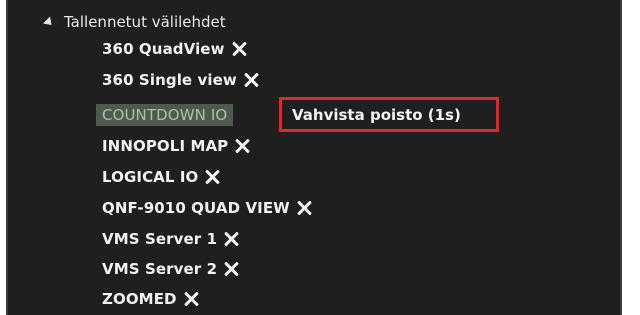  What do you see at coordinates (49, 22) in the screenshot?
I see `expanded-triangle-icon` at bounding box center [49, 22].